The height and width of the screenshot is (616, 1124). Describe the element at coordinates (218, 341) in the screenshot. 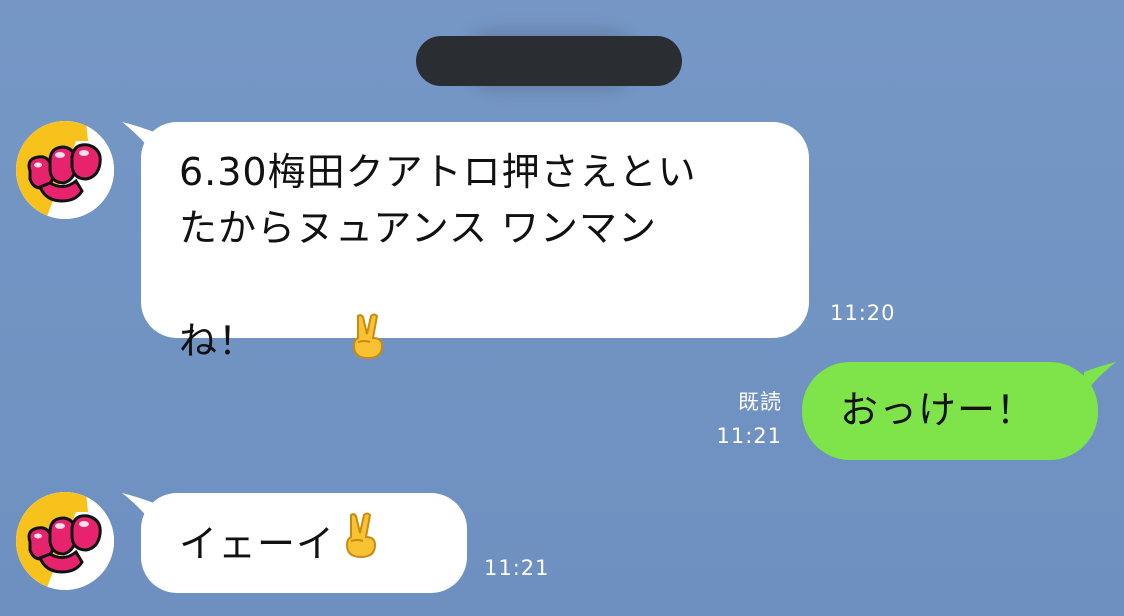

I see `message-line-3-text: ね！` at that location.